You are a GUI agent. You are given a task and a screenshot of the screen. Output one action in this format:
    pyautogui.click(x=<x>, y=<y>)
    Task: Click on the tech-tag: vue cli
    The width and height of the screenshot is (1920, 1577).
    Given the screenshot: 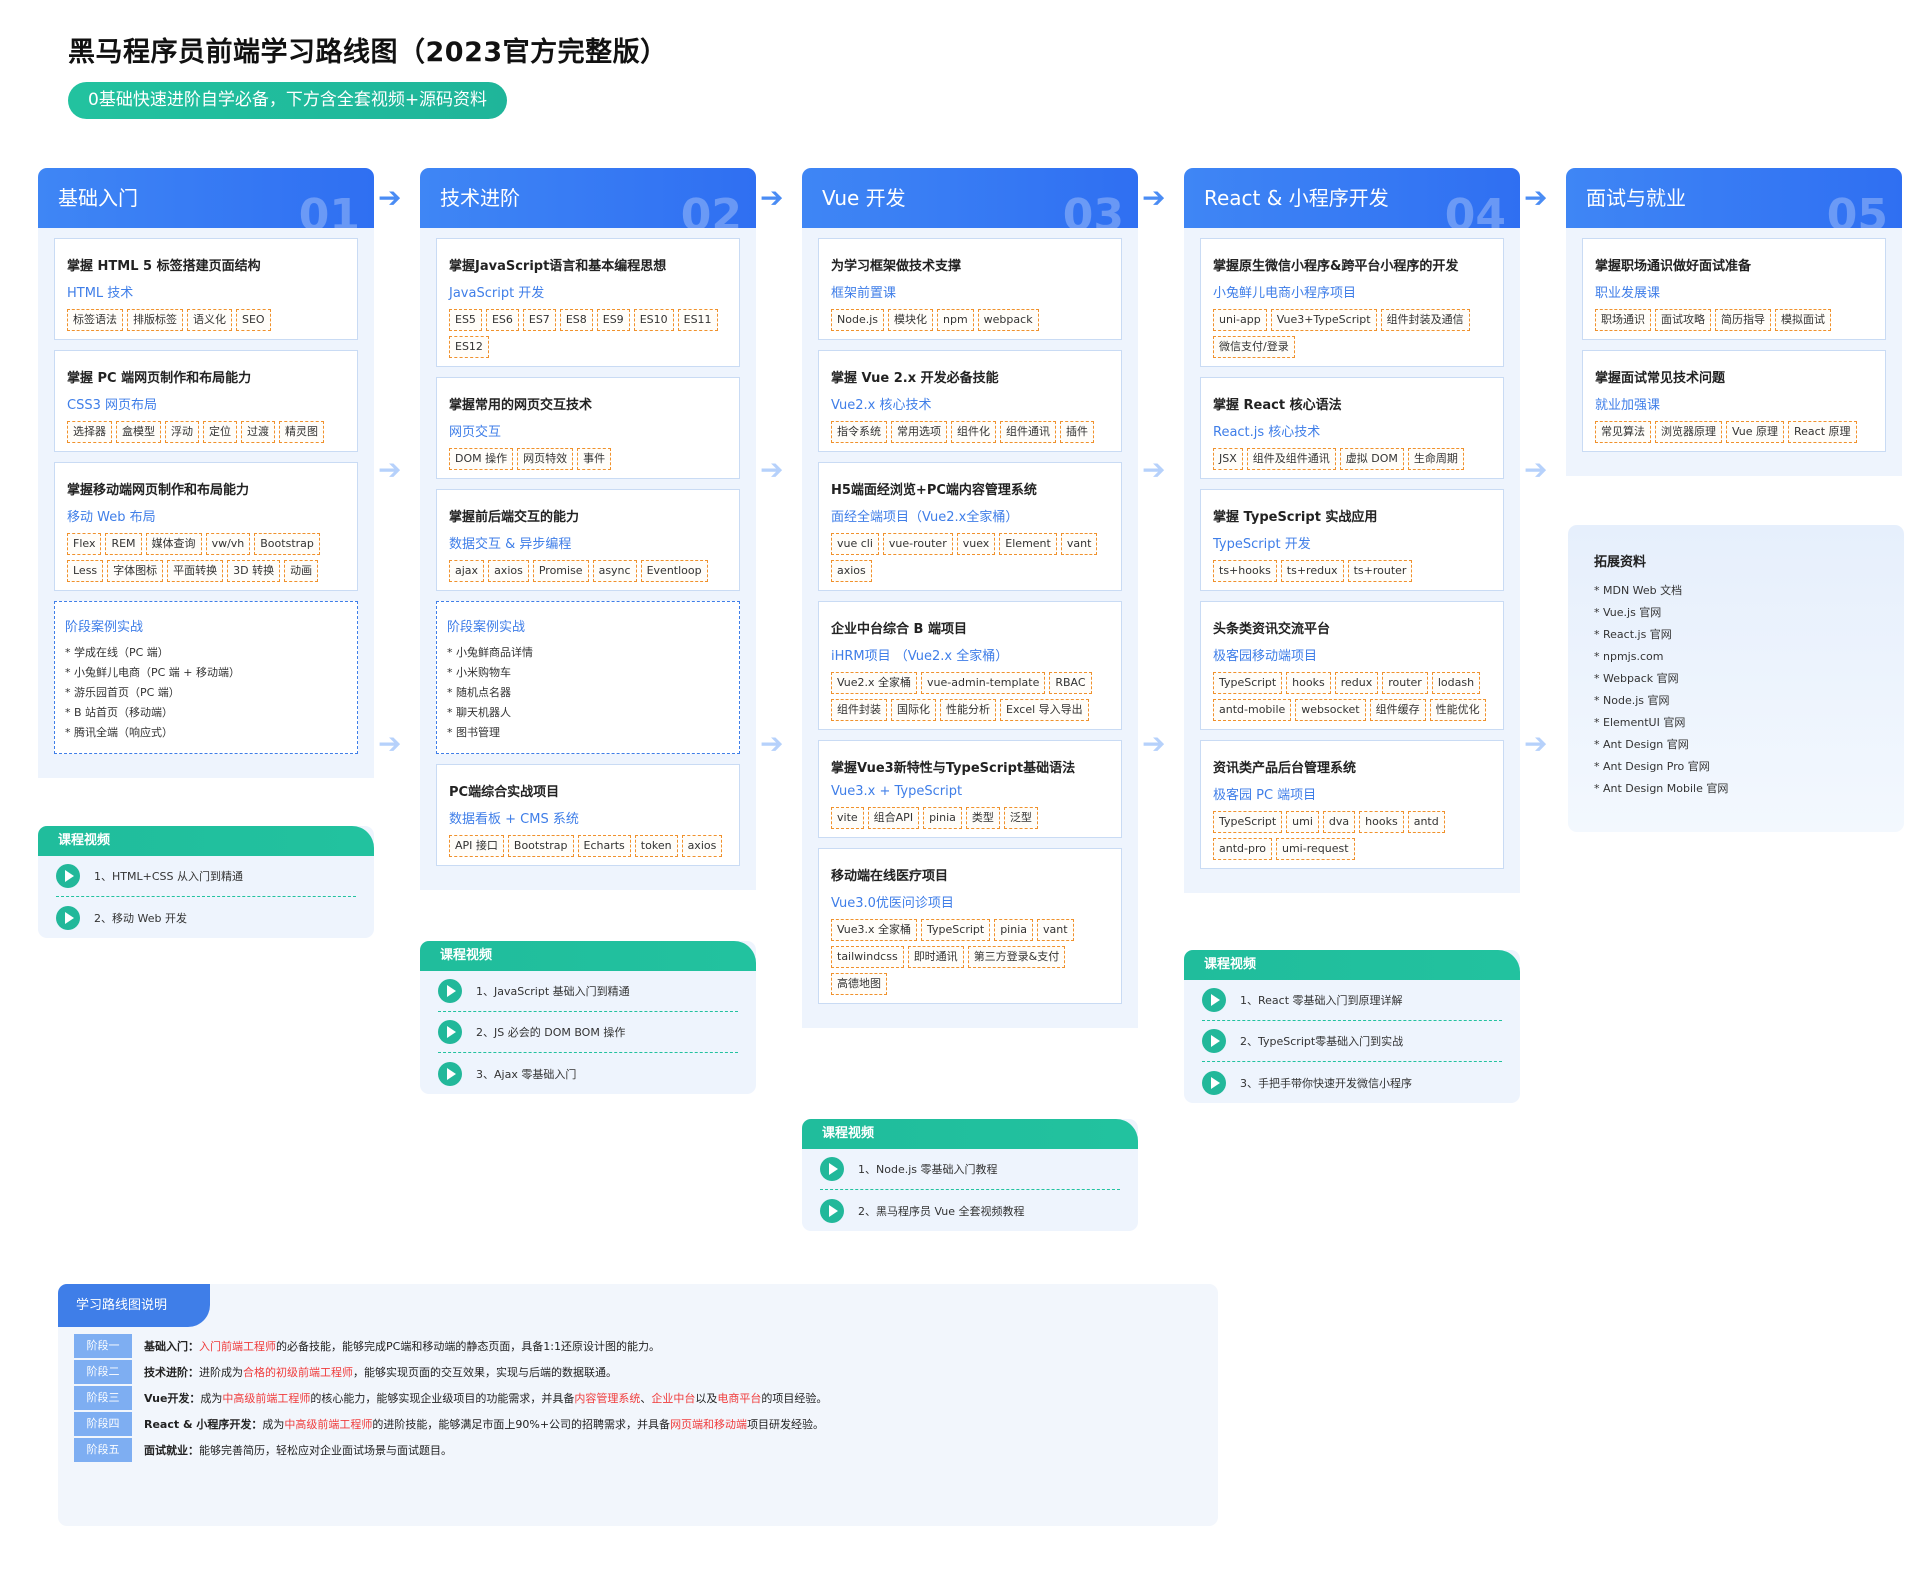 What is the action you would take?
    pyautogui.click(x=855, y=544)
    